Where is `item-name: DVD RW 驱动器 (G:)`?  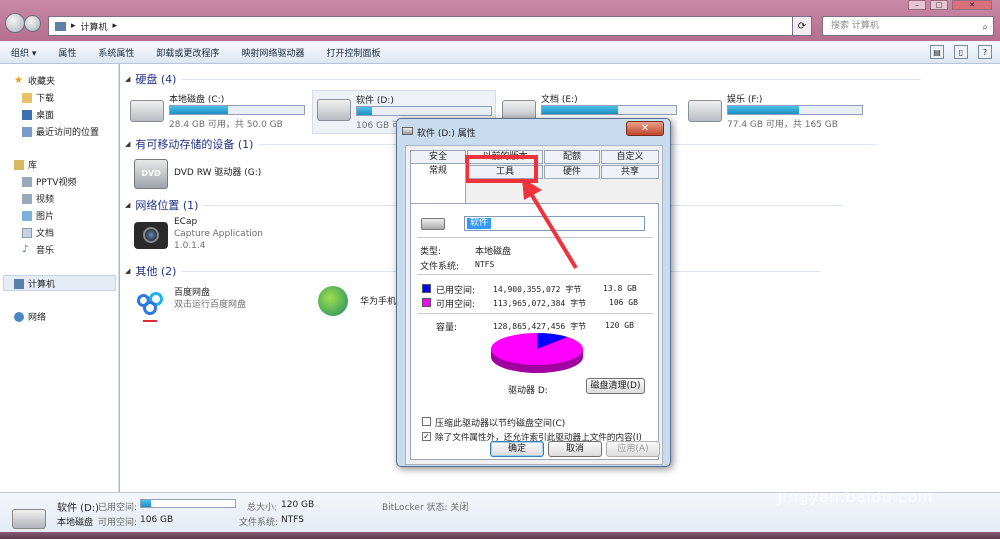 item-name: DVD RW 驱动器 (G:) is located at coordinates (218, 173).